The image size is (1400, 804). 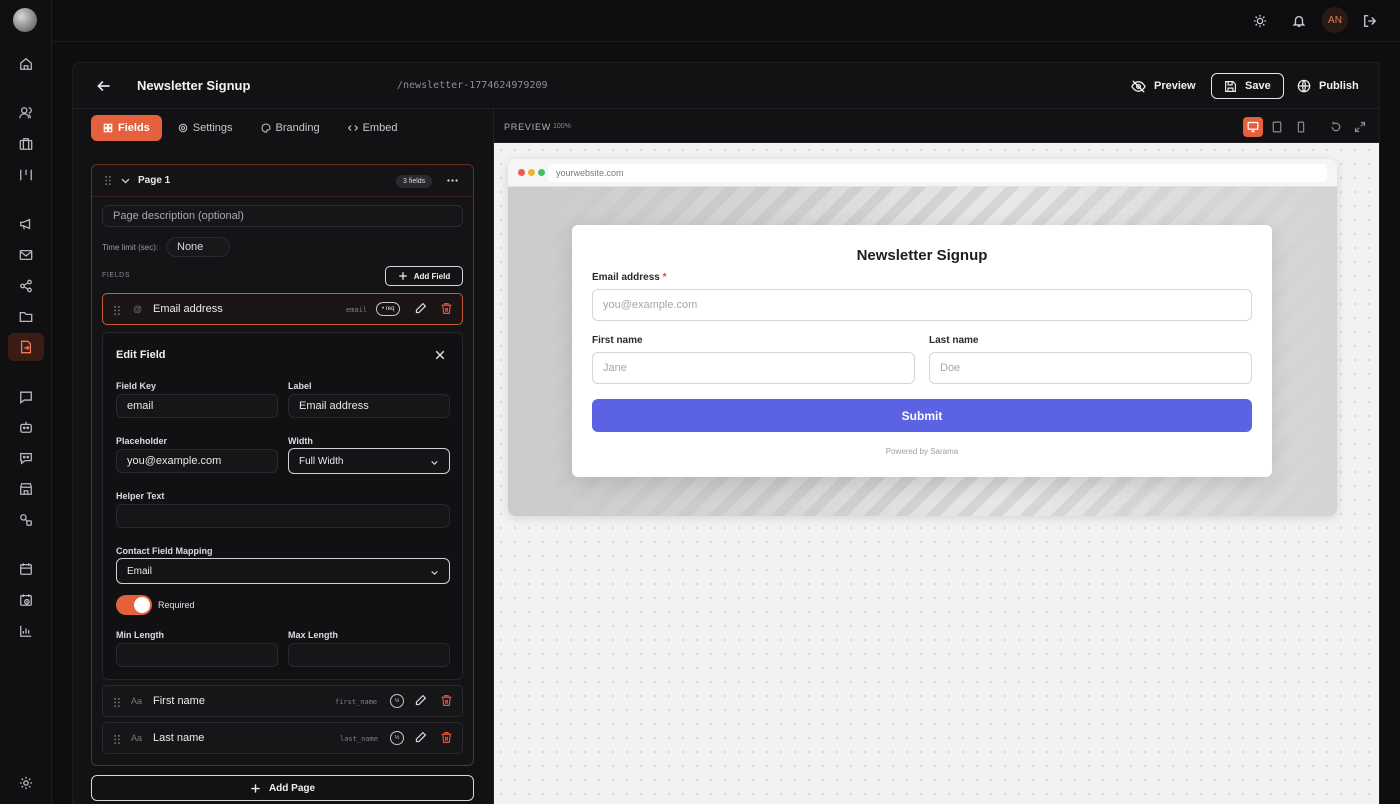 I want to click on folder-icon, so click(x=26, y=317).